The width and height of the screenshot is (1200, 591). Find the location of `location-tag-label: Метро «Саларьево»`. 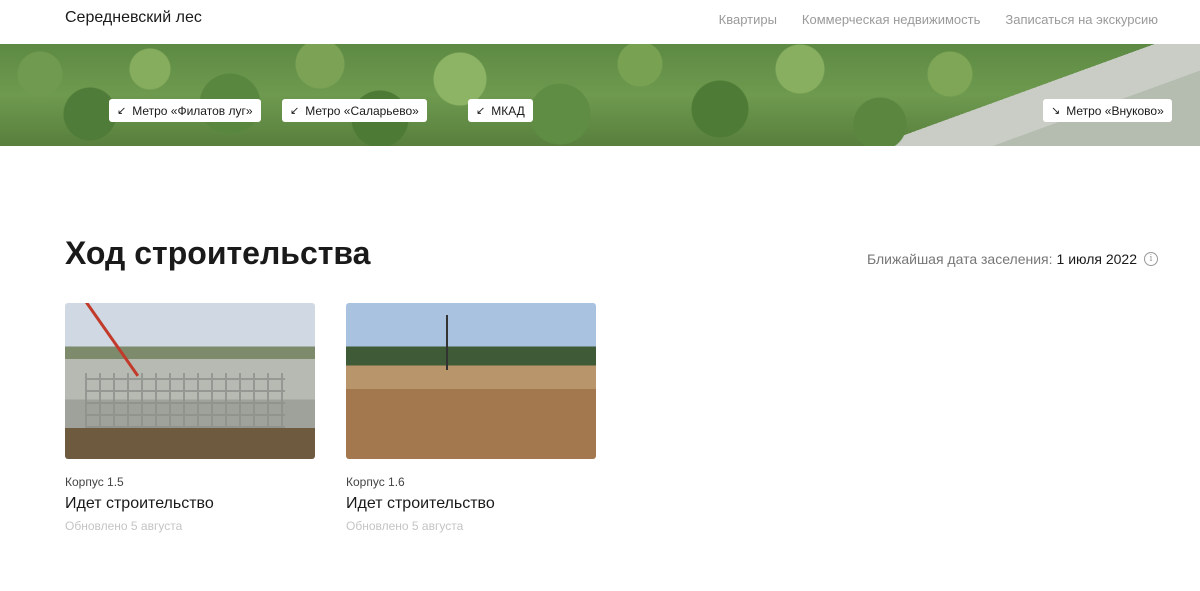

location-tag-label: Метро «Саларьево» is located at coordinates (362, 110).